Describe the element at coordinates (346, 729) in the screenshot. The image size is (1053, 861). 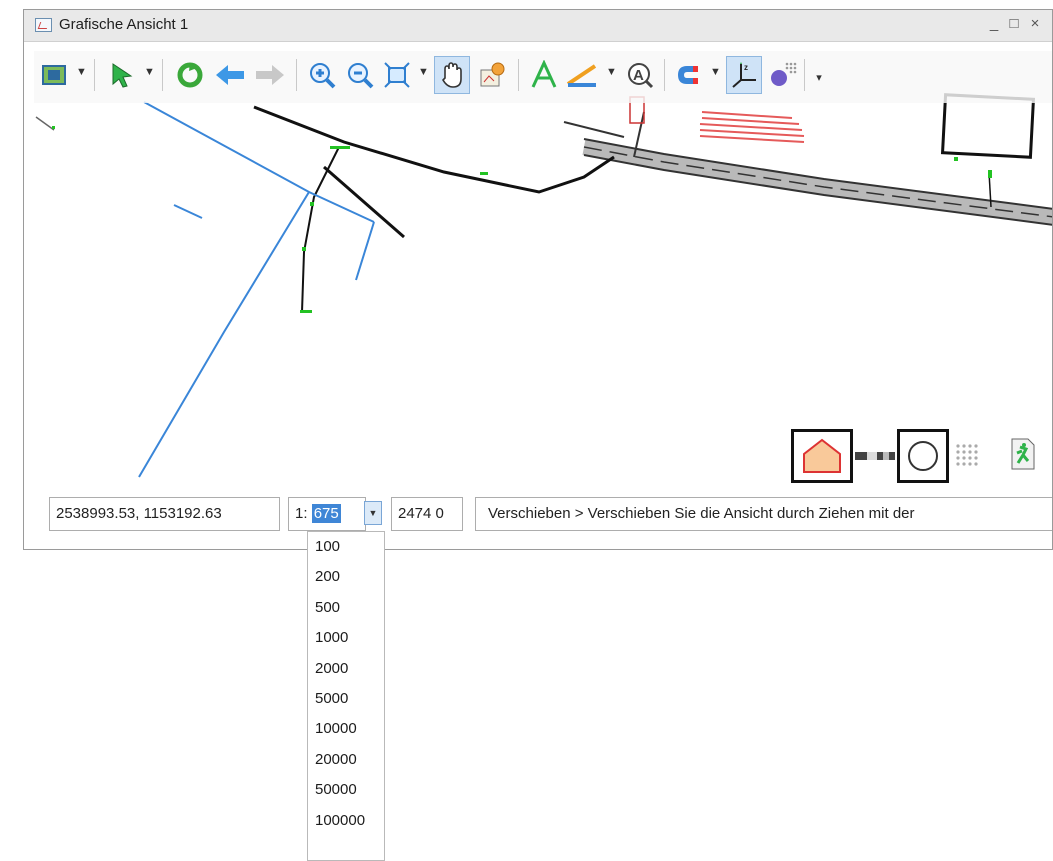
I see `scale-option: 10000` at that location.